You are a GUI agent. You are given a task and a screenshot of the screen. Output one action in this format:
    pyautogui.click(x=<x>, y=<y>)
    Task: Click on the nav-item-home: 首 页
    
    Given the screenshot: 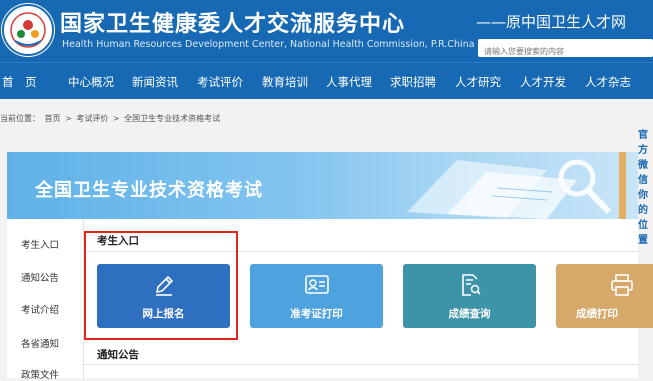 What is the action you would take?
    pyautogui.click(x=19, y=82)
    